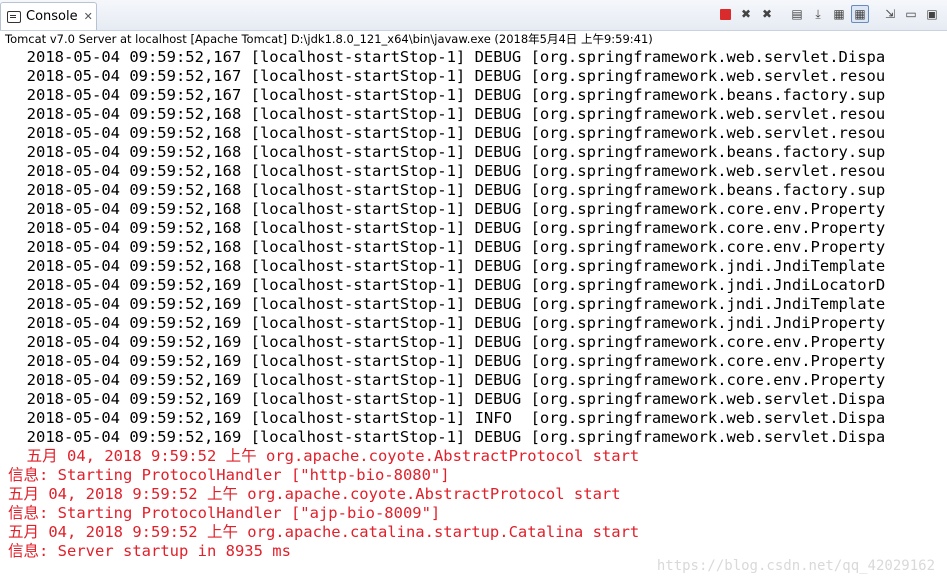 Image resolution: width=947 pixels, height=586 pixels. I want to click on clear-console-icon: ▤, so click(797, 14).